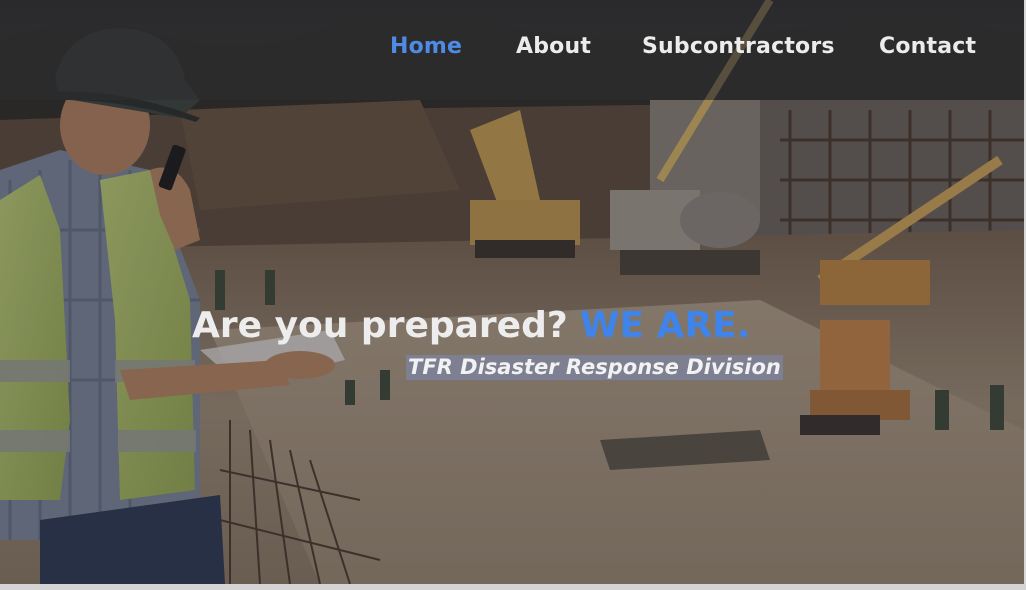  What do you see at coordinates (594, 367) in the screenshot?
I see `hero-tagline: TFR Disaster Response Division` at bounding box center [594, 367].